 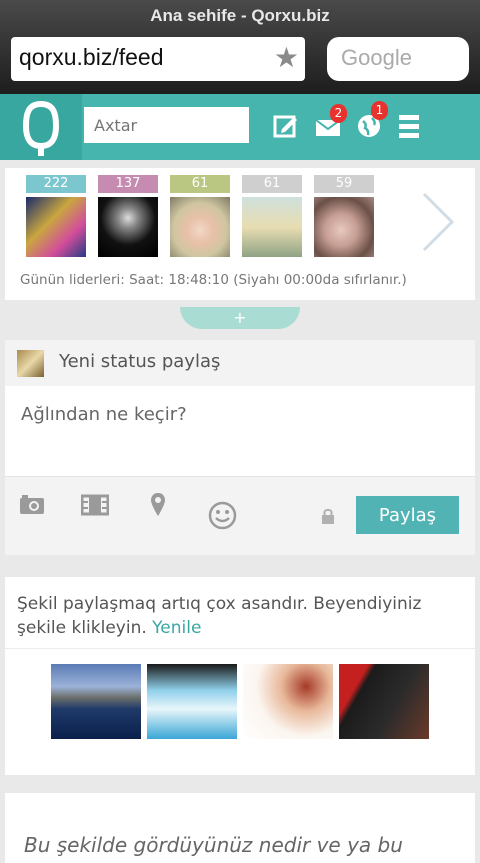 I want to click on bookmark-star-icon: ★, so click(x=286, y=58).